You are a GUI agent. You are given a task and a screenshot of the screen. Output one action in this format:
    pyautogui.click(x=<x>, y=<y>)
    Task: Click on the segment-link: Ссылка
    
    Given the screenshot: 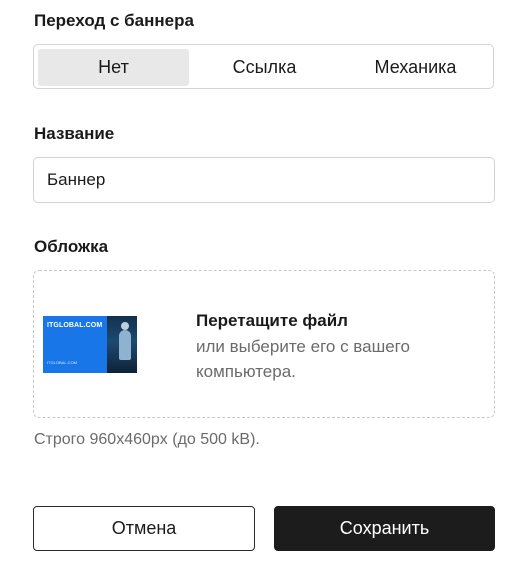 What is the action you would take?
    pyautogui.click(x=264, y=67)
    